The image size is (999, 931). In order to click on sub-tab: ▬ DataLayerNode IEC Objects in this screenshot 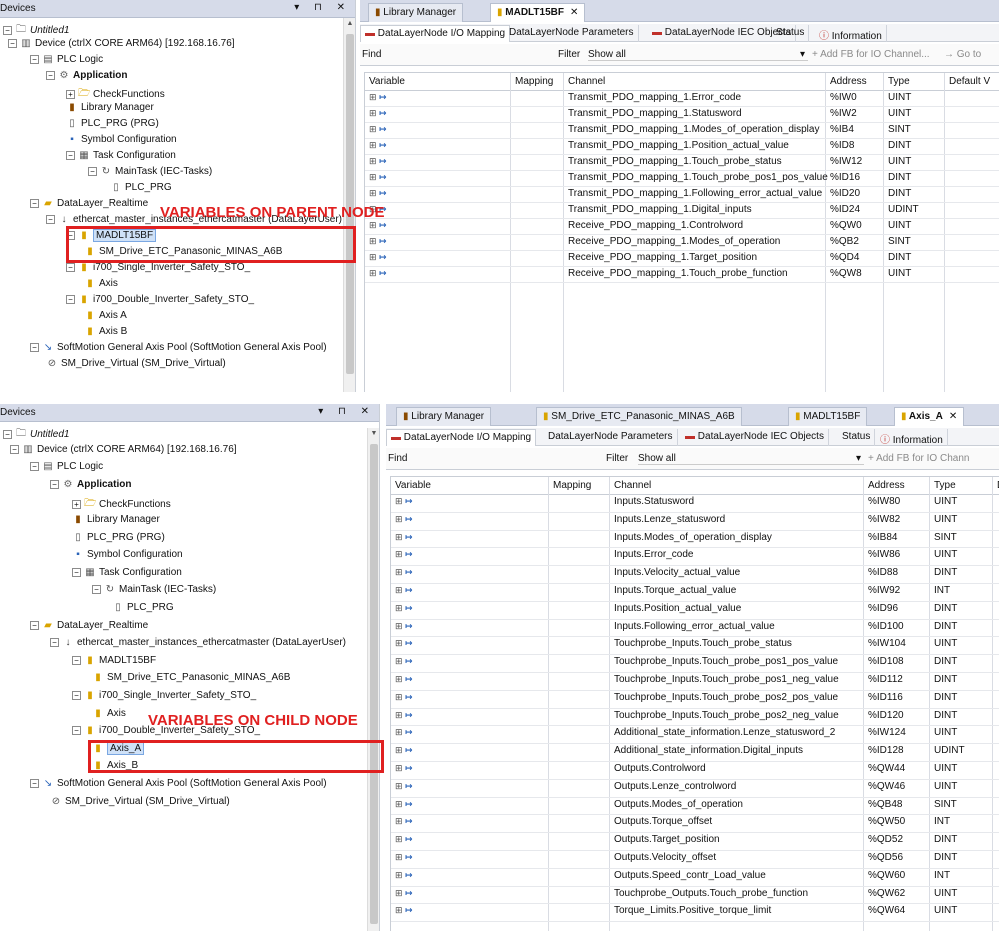, I will do `click(755, 437)`.